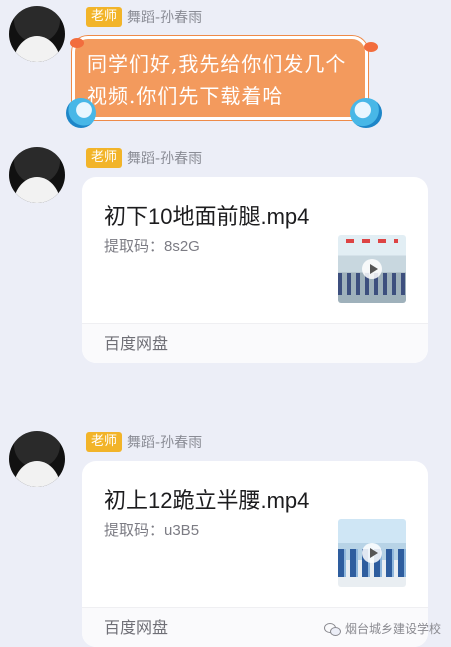  I want to click on extract-code: 提取码：8s2G, so click(152, 246).